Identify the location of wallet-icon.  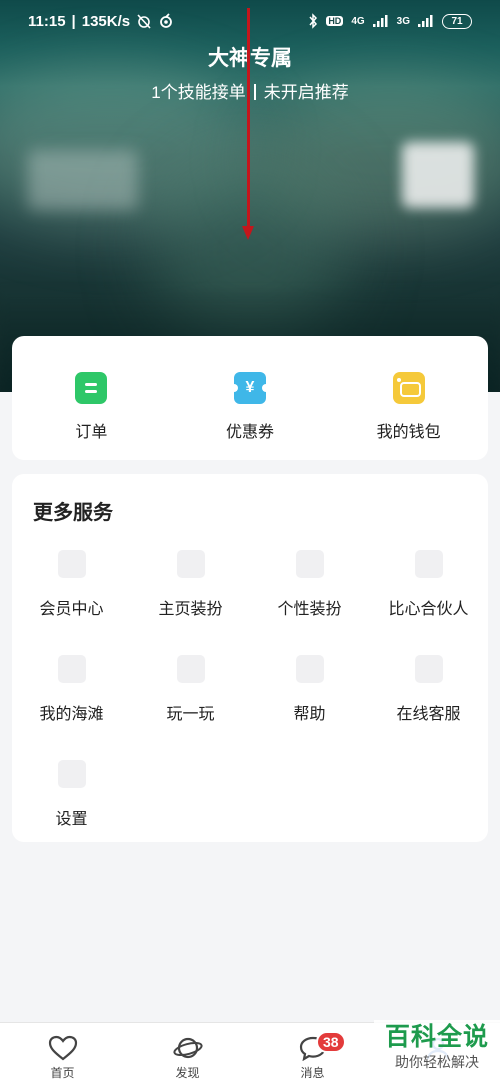
(408, 388).